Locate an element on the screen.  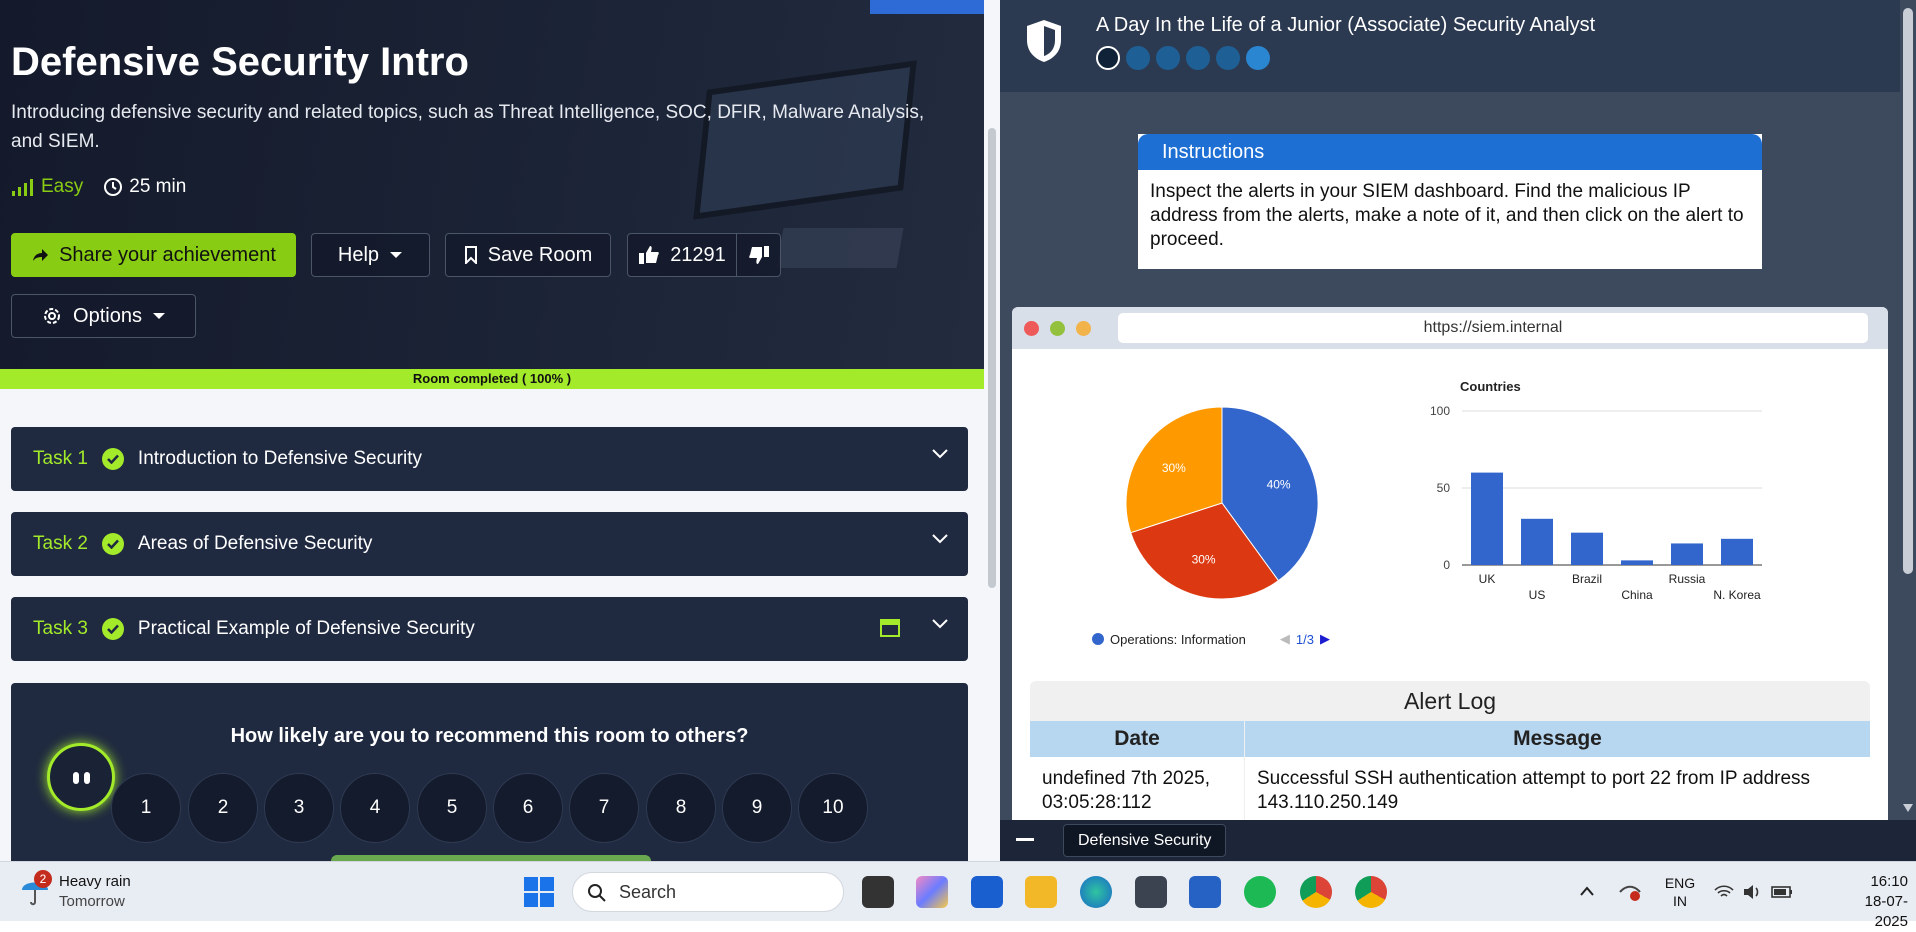
task-number: Task 1 is located at coordinates (60, 458).